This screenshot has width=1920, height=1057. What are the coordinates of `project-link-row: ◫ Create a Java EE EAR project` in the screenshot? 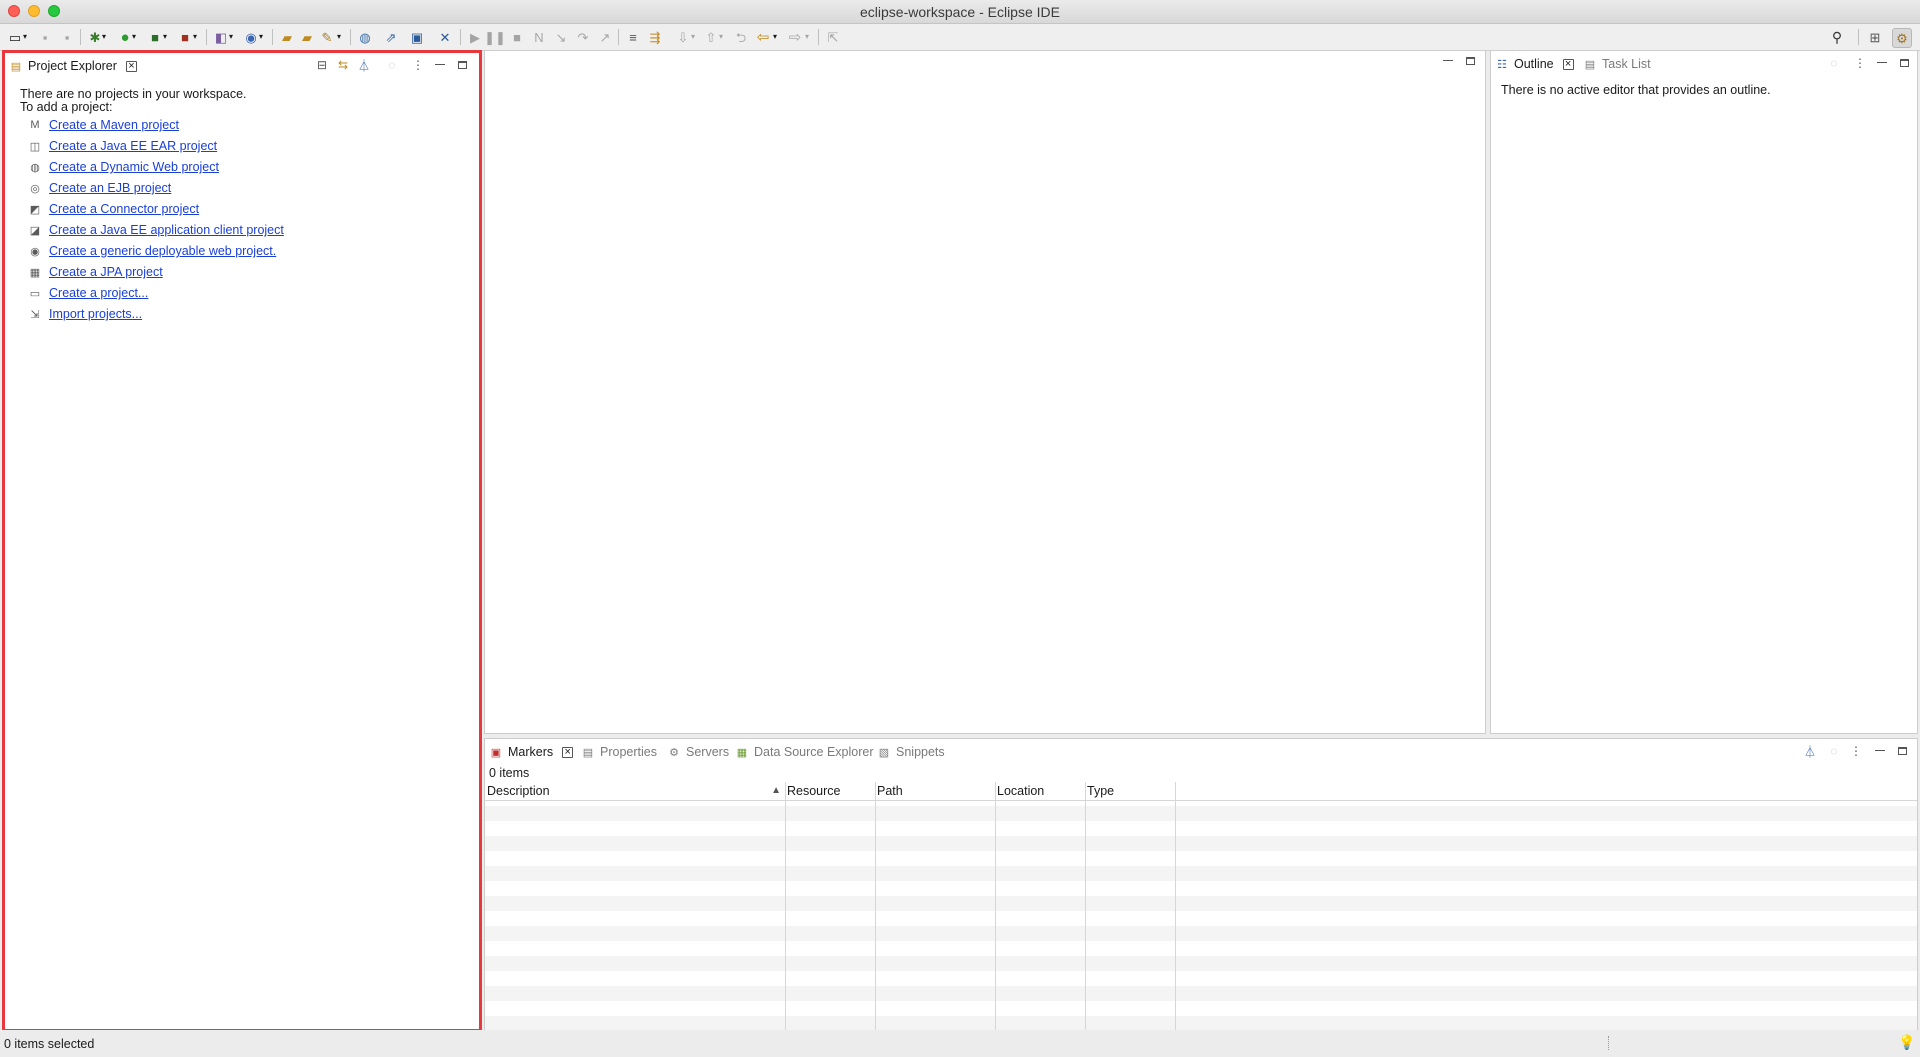 It's located at (122, 146).